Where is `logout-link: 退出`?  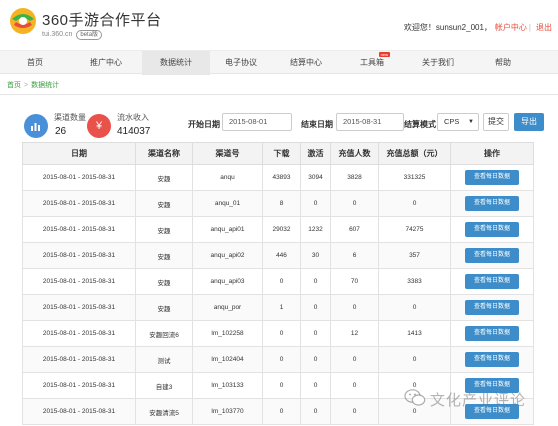
logout-link: 退出 is located at coordinates (544, 27).